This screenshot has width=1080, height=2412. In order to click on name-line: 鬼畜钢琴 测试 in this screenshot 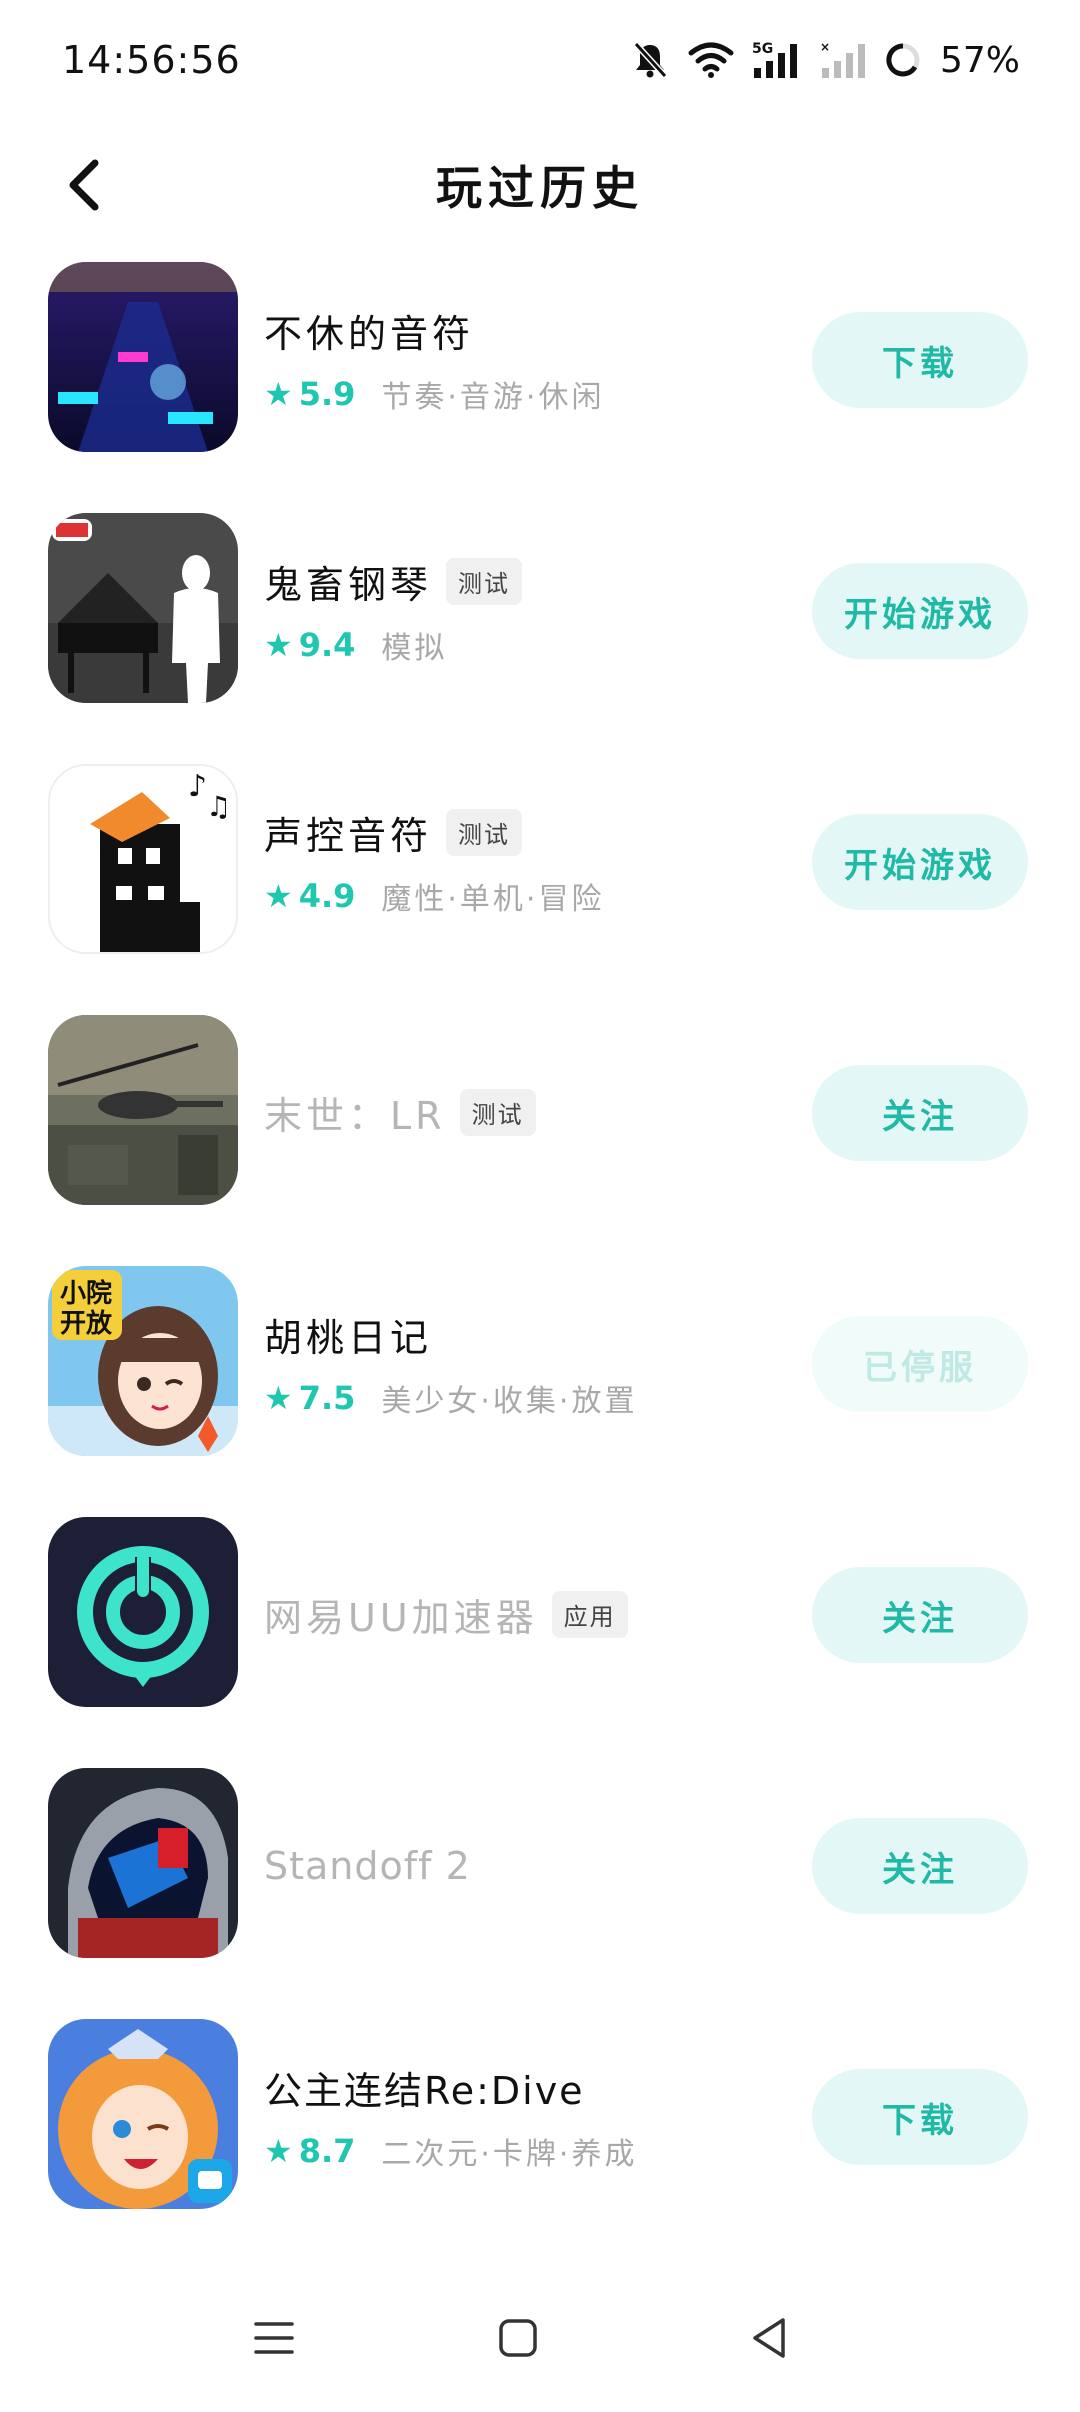, I will do `click(524, 581)`.